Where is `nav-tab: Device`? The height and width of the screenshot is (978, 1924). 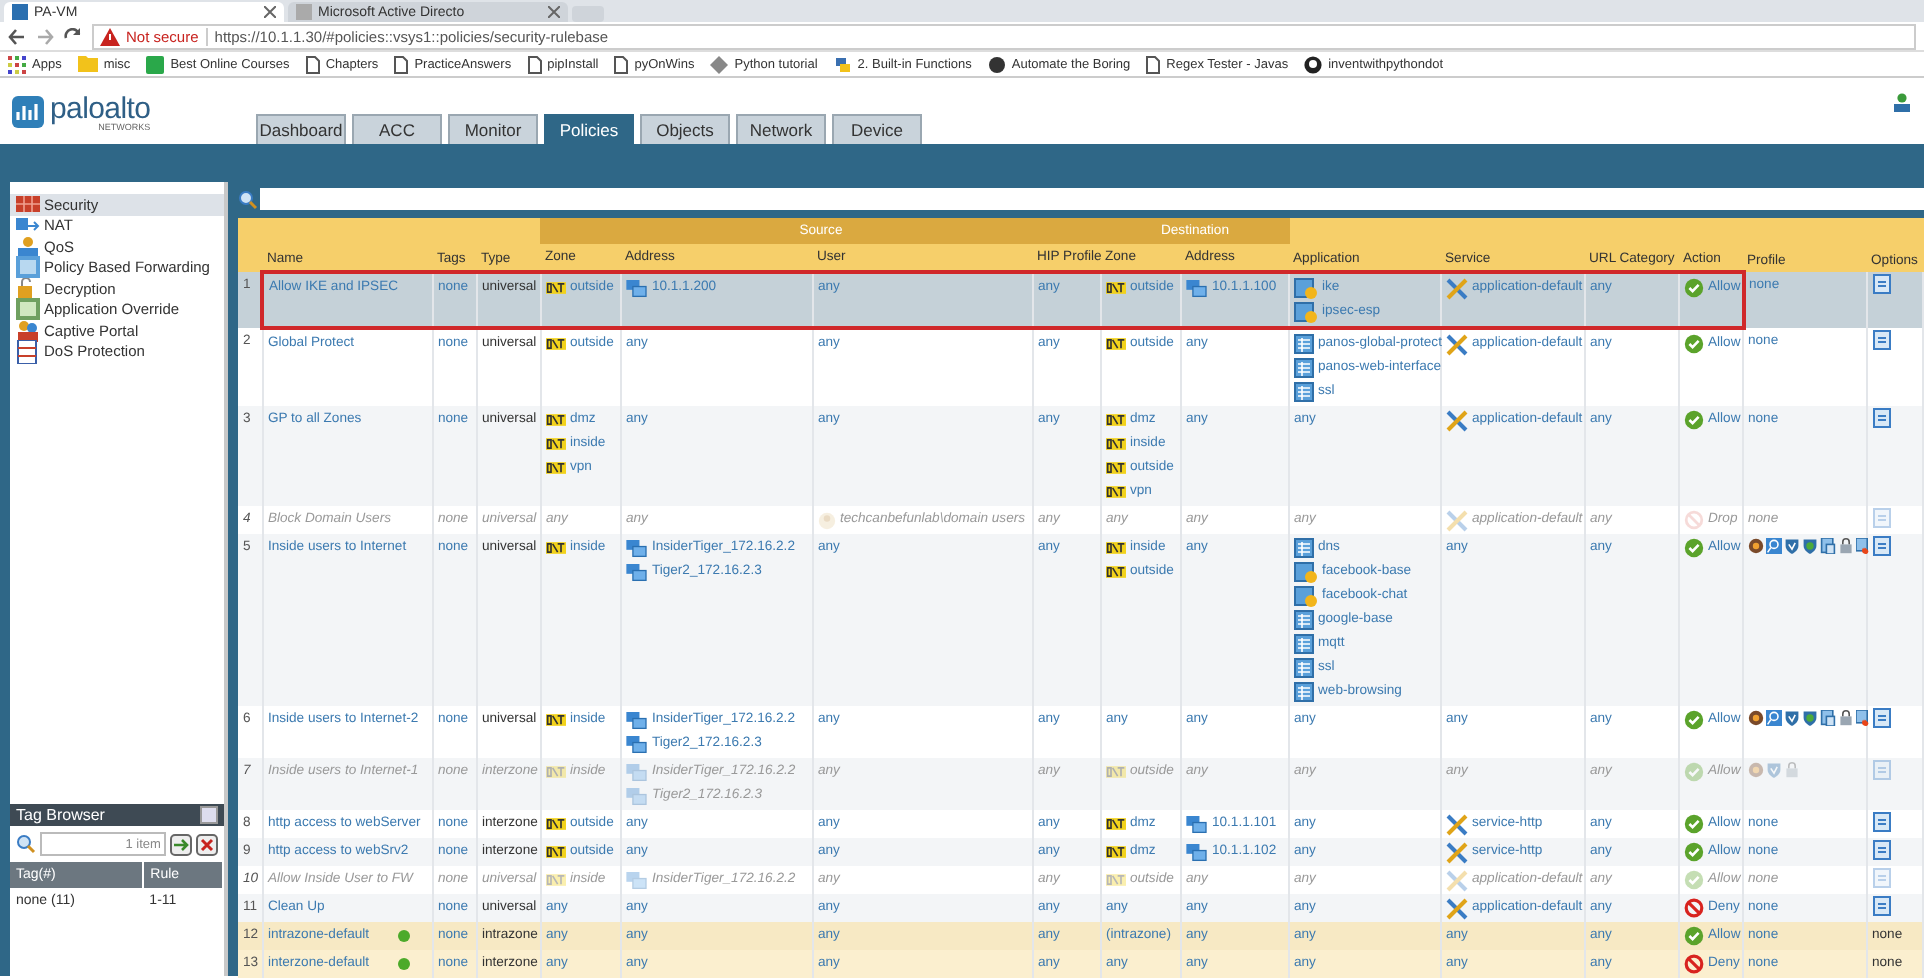 nav-tab: Device is located at coordinates (877, 129).